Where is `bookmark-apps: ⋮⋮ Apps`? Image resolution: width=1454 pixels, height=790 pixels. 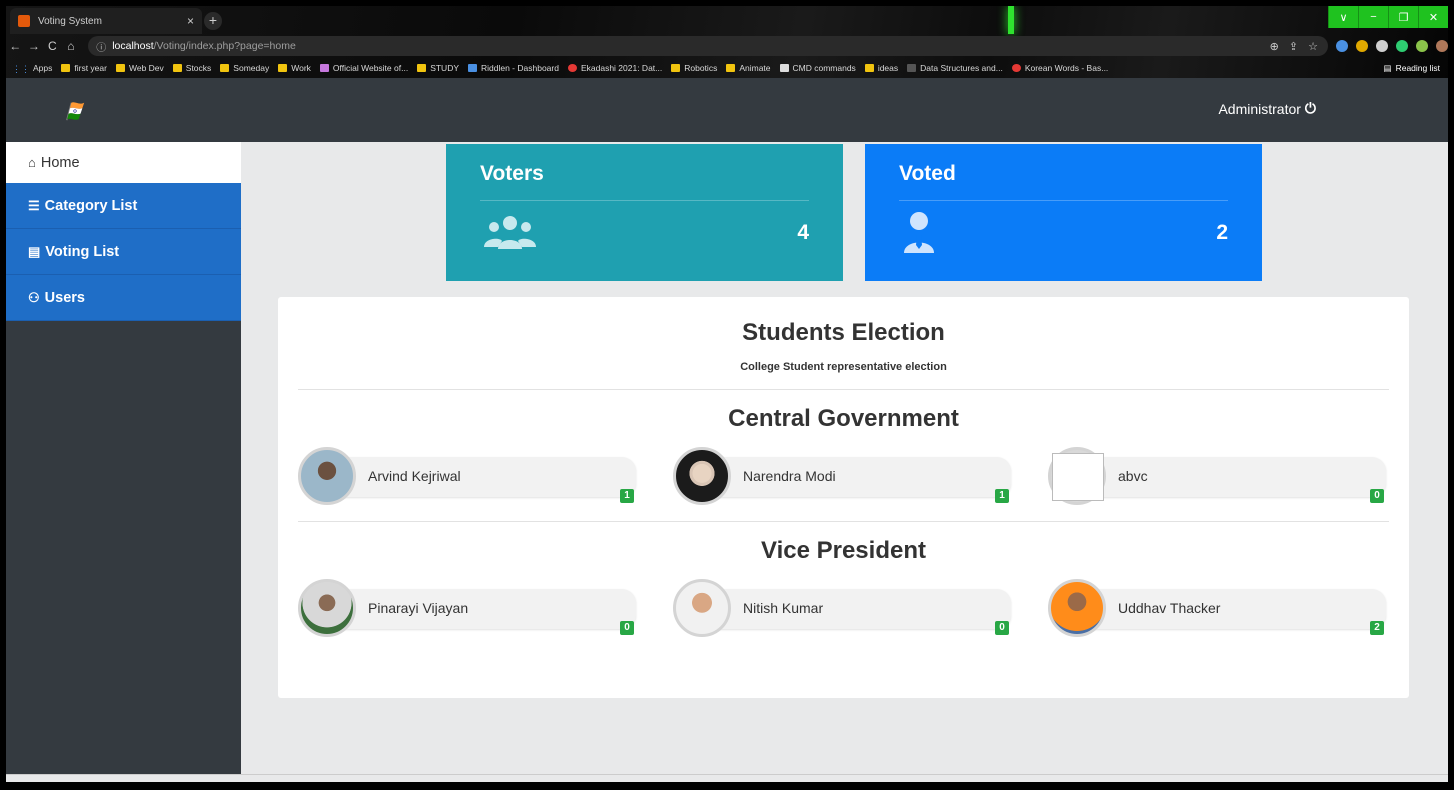 bookmark-apps: ⋮⋮ Apps is located at coordinates (32, 68).